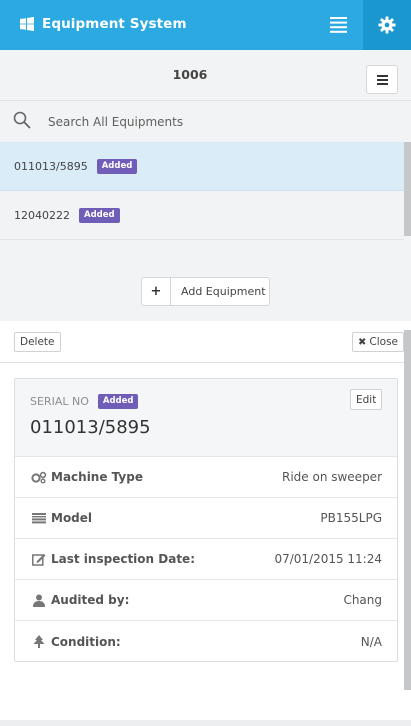 Image resolution: width=411 pixels, height=726 pixels. I want to click on field-label: Condition:, so click(86, 641).